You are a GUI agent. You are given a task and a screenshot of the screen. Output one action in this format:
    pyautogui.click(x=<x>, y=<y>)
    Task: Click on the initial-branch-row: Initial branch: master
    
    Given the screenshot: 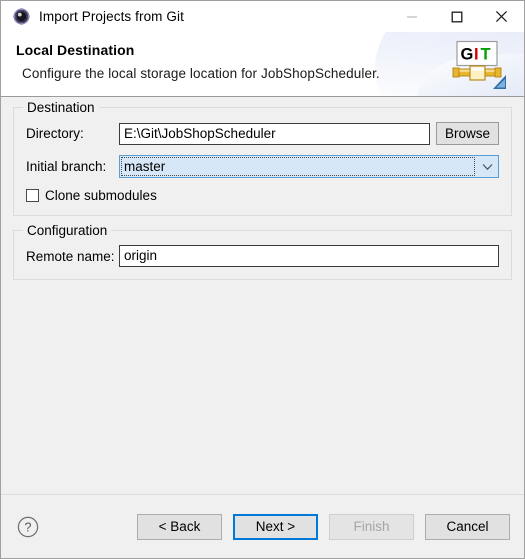 What is the action you would take?
    pyautogui.click(x=262, y=166)
    